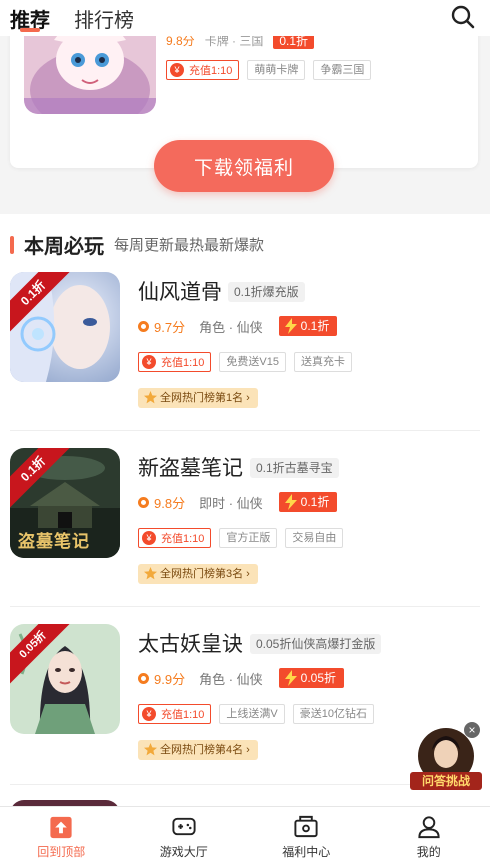  What do you see at coordinates (314, 538) in the screenshot?
I see `feature-tag: 交易自由` at bounding box center [314, 538].